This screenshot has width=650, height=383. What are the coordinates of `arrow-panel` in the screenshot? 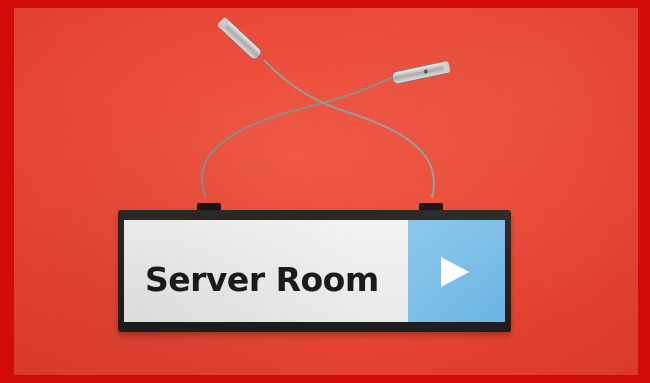 It's located at (456, 271).